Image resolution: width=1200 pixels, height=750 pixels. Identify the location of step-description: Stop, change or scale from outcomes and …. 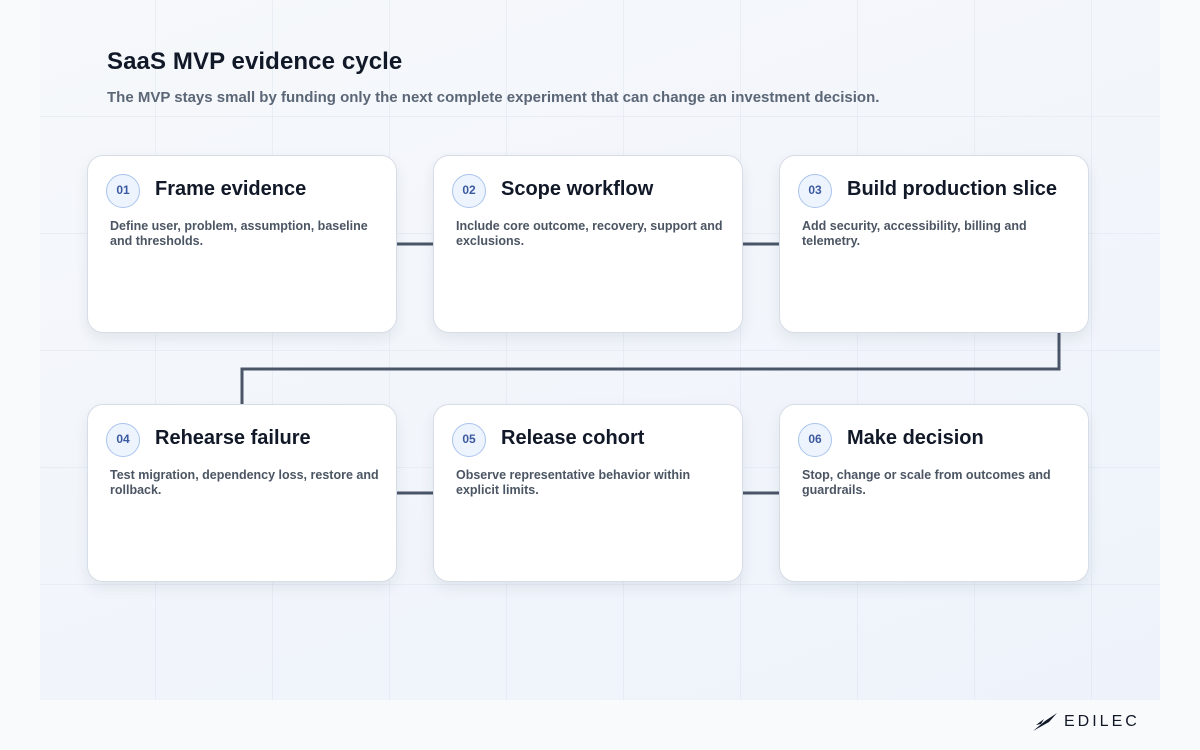
(926, 482).